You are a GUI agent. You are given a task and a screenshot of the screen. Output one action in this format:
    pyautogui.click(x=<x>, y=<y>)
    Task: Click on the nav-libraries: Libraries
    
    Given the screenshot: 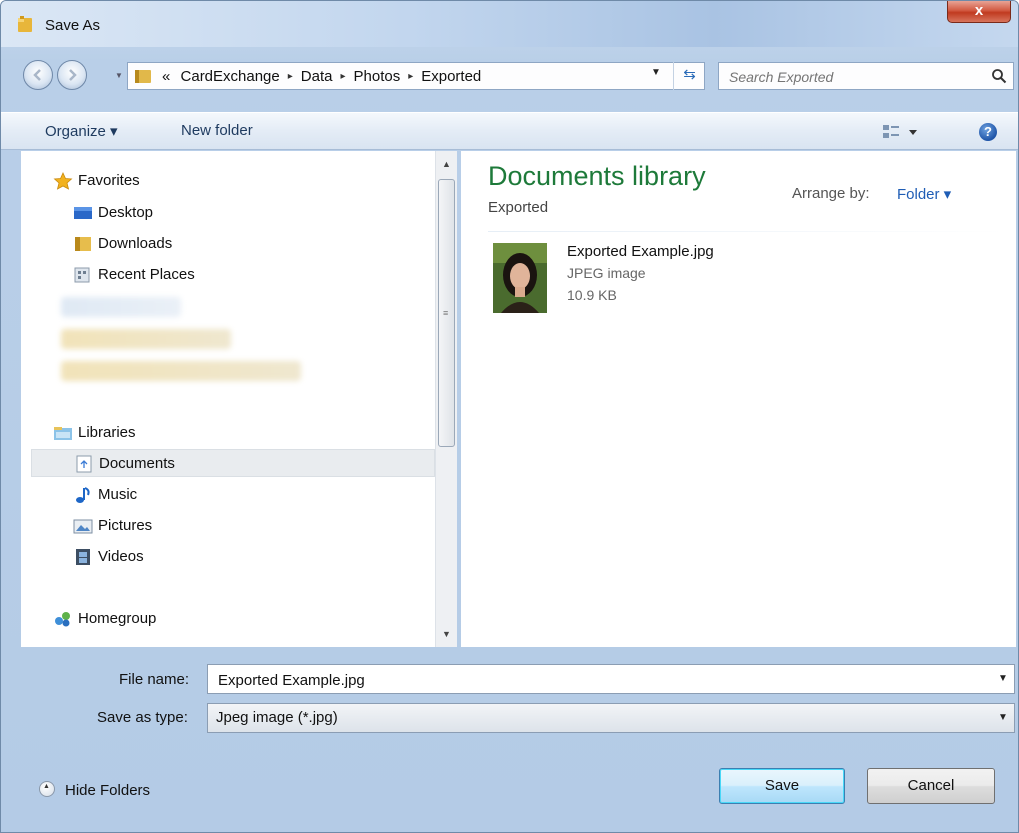 What is the action you would take?
    pyautogui.click(x=243, y=433)
    